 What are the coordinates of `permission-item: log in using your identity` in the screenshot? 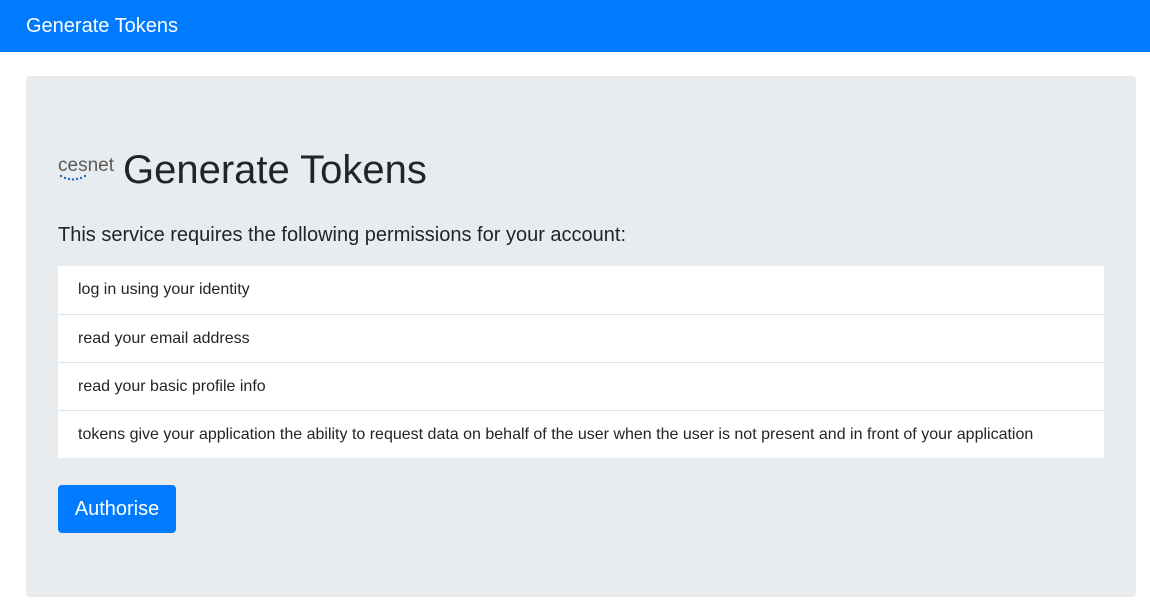 It's located at (164, 289).